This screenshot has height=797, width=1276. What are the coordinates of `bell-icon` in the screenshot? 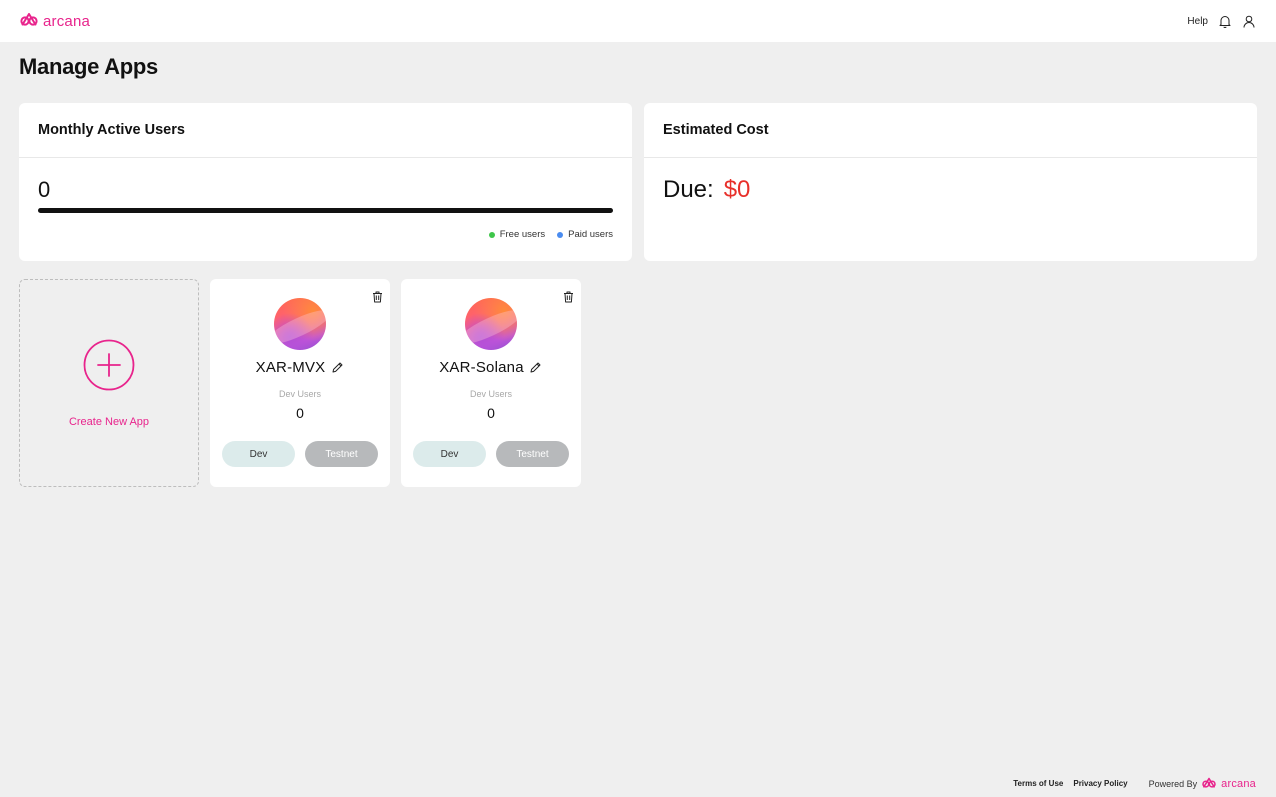 It's located at (1225, 21).